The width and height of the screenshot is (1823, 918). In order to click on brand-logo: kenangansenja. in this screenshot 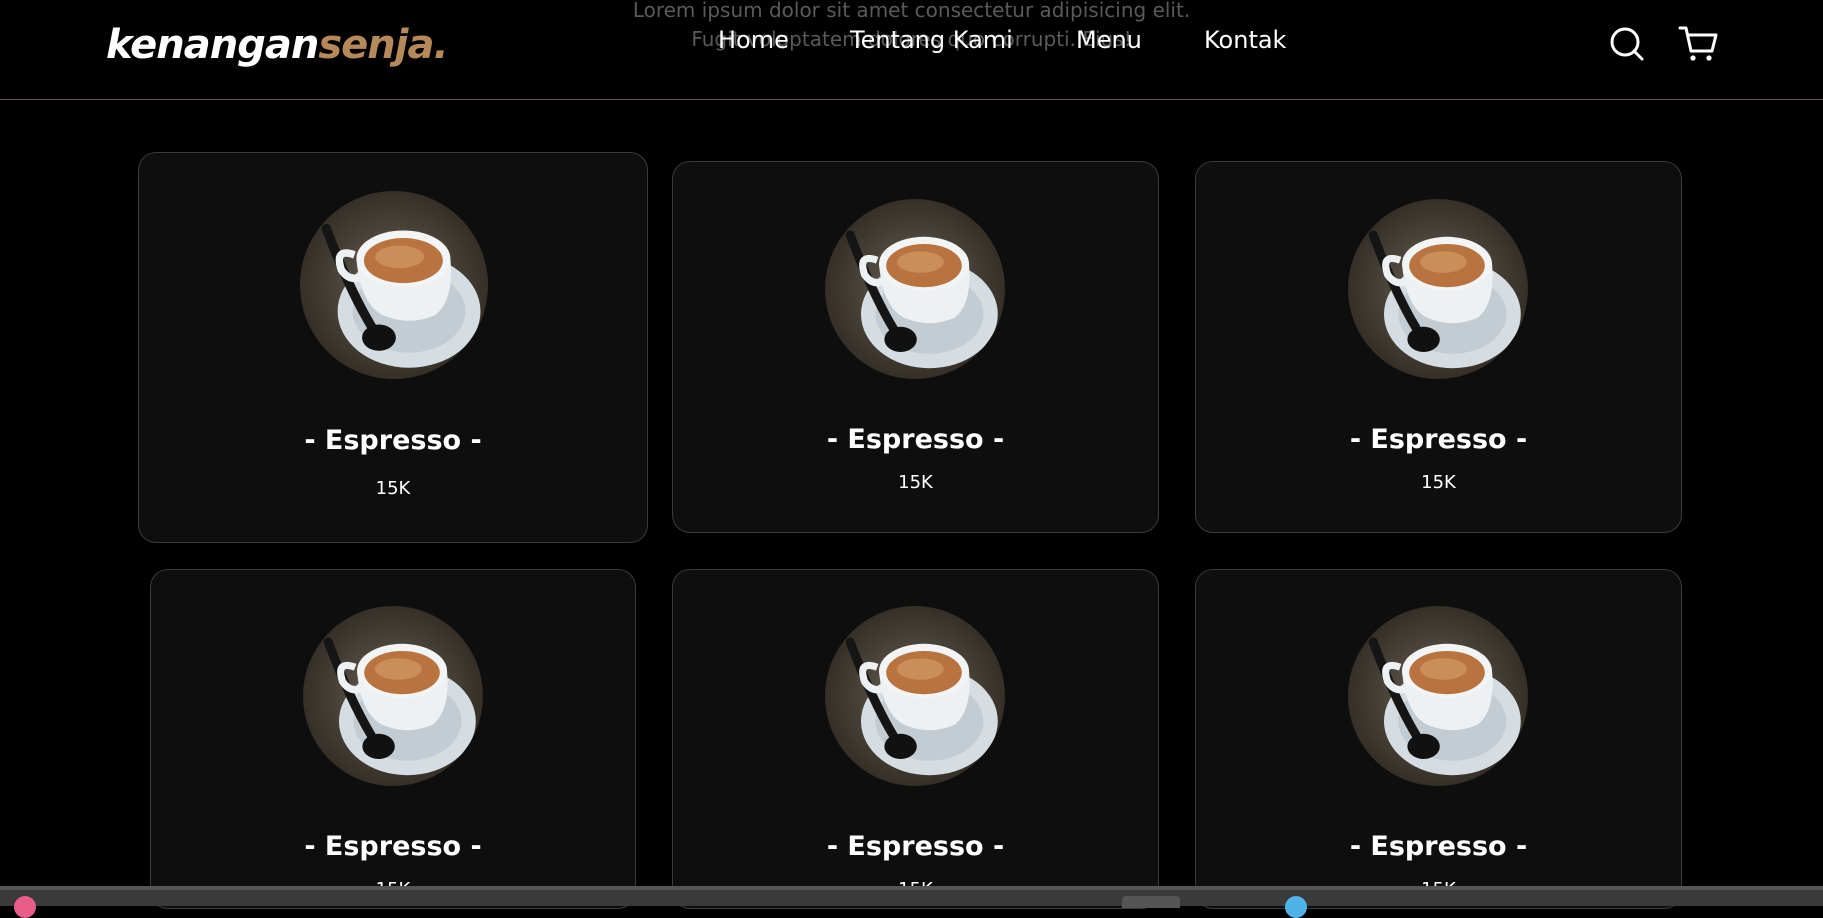, I will do `click(277, 45)`.